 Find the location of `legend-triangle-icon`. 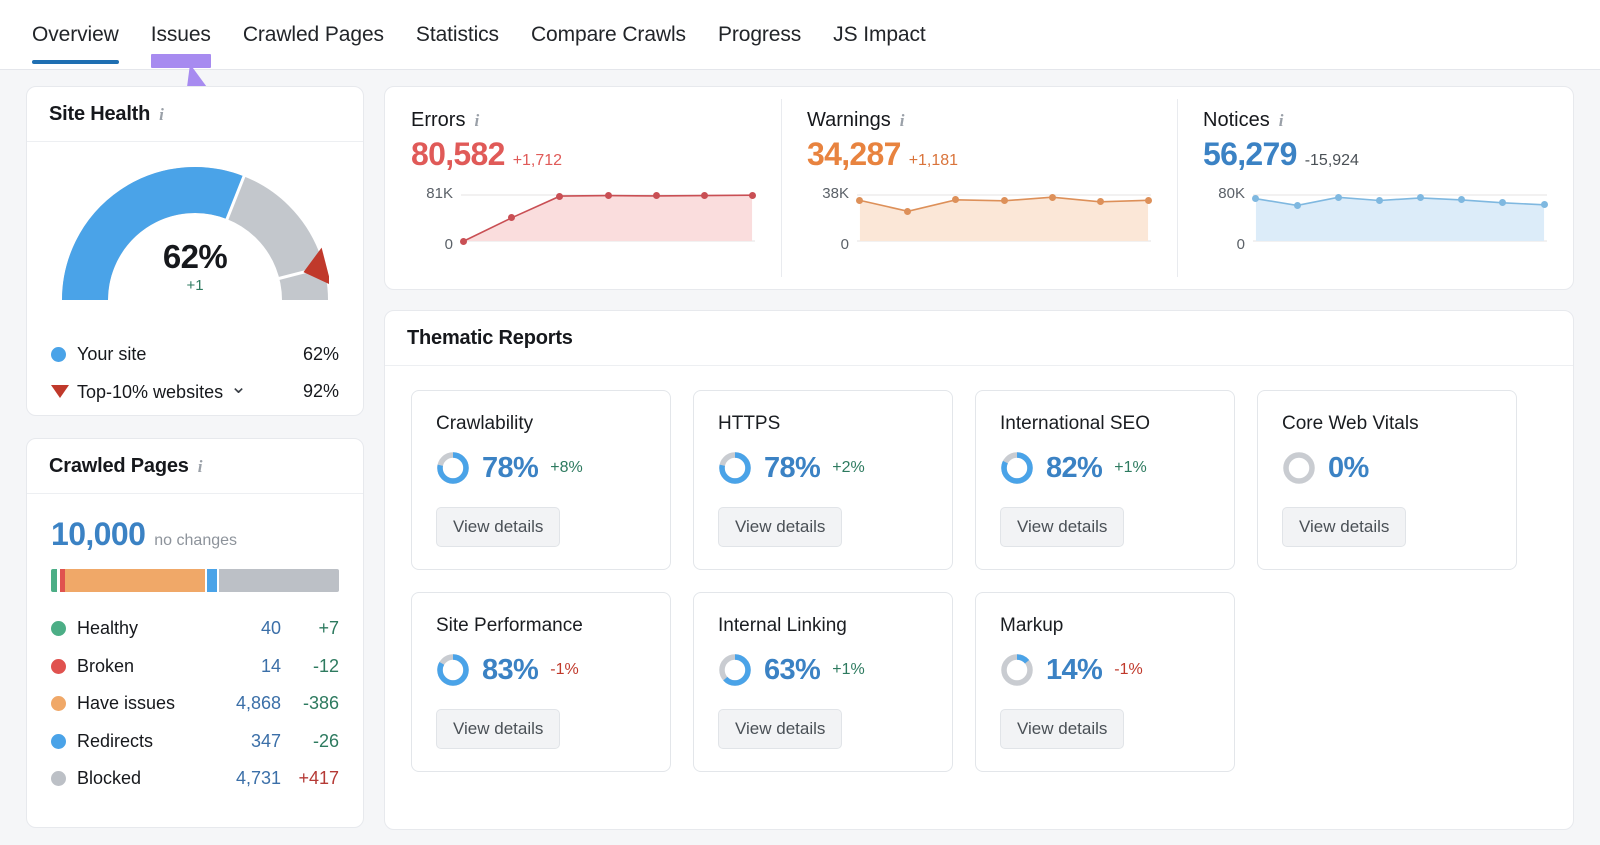

legend-triangle-icon is located at coordinates (60, 391).